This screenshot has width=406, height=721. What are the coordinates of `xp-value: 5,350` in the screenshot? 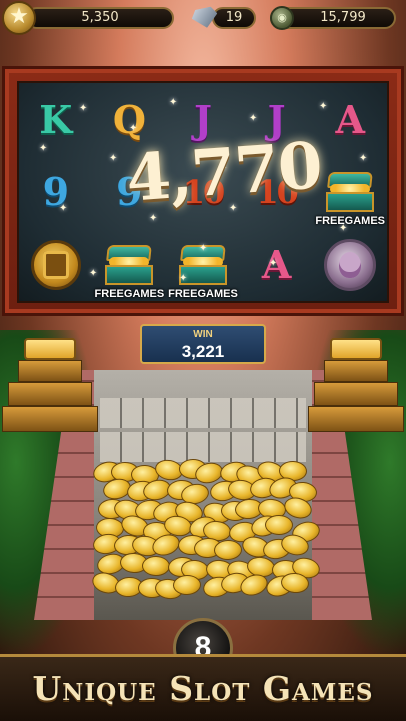 It's located at (100, 17).